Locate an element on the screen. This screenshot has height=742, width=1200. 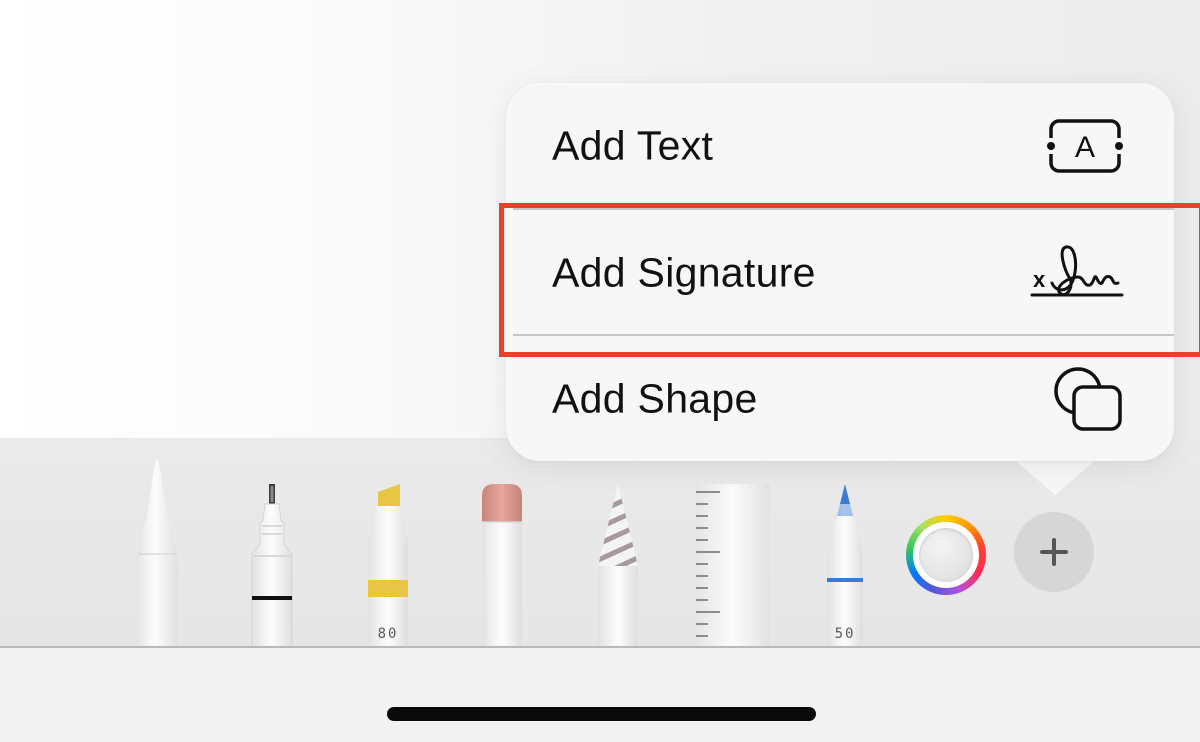
pencil-tool: 50 is located at coordinates (845, 566).